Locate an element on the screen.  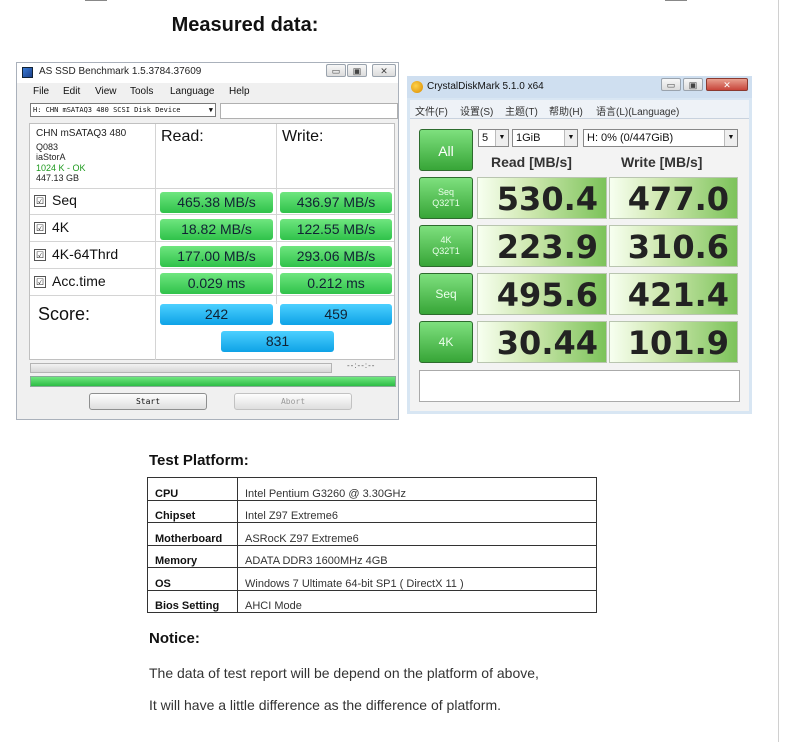
seq-row-label: ☑ Seq is located at coordinates (55, 200).